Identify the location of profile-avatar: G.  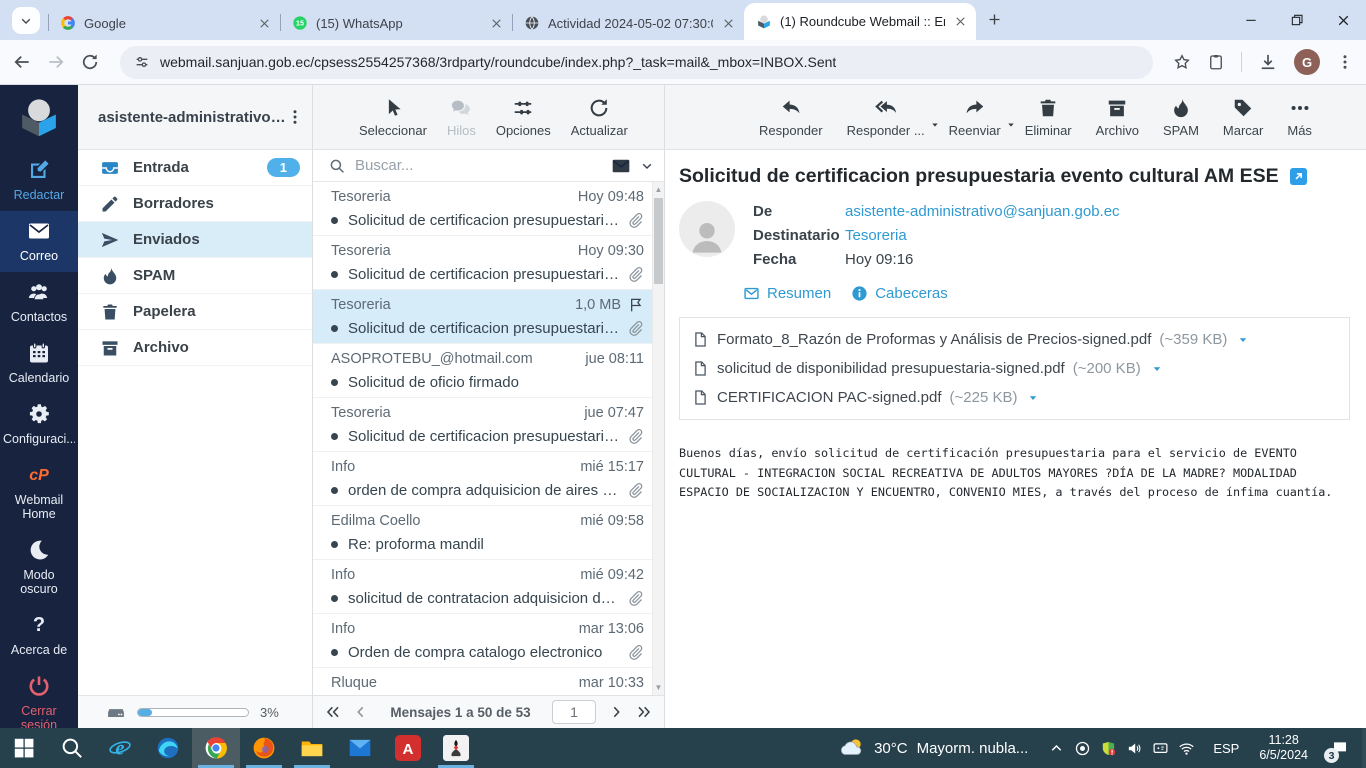
(1307, 62).